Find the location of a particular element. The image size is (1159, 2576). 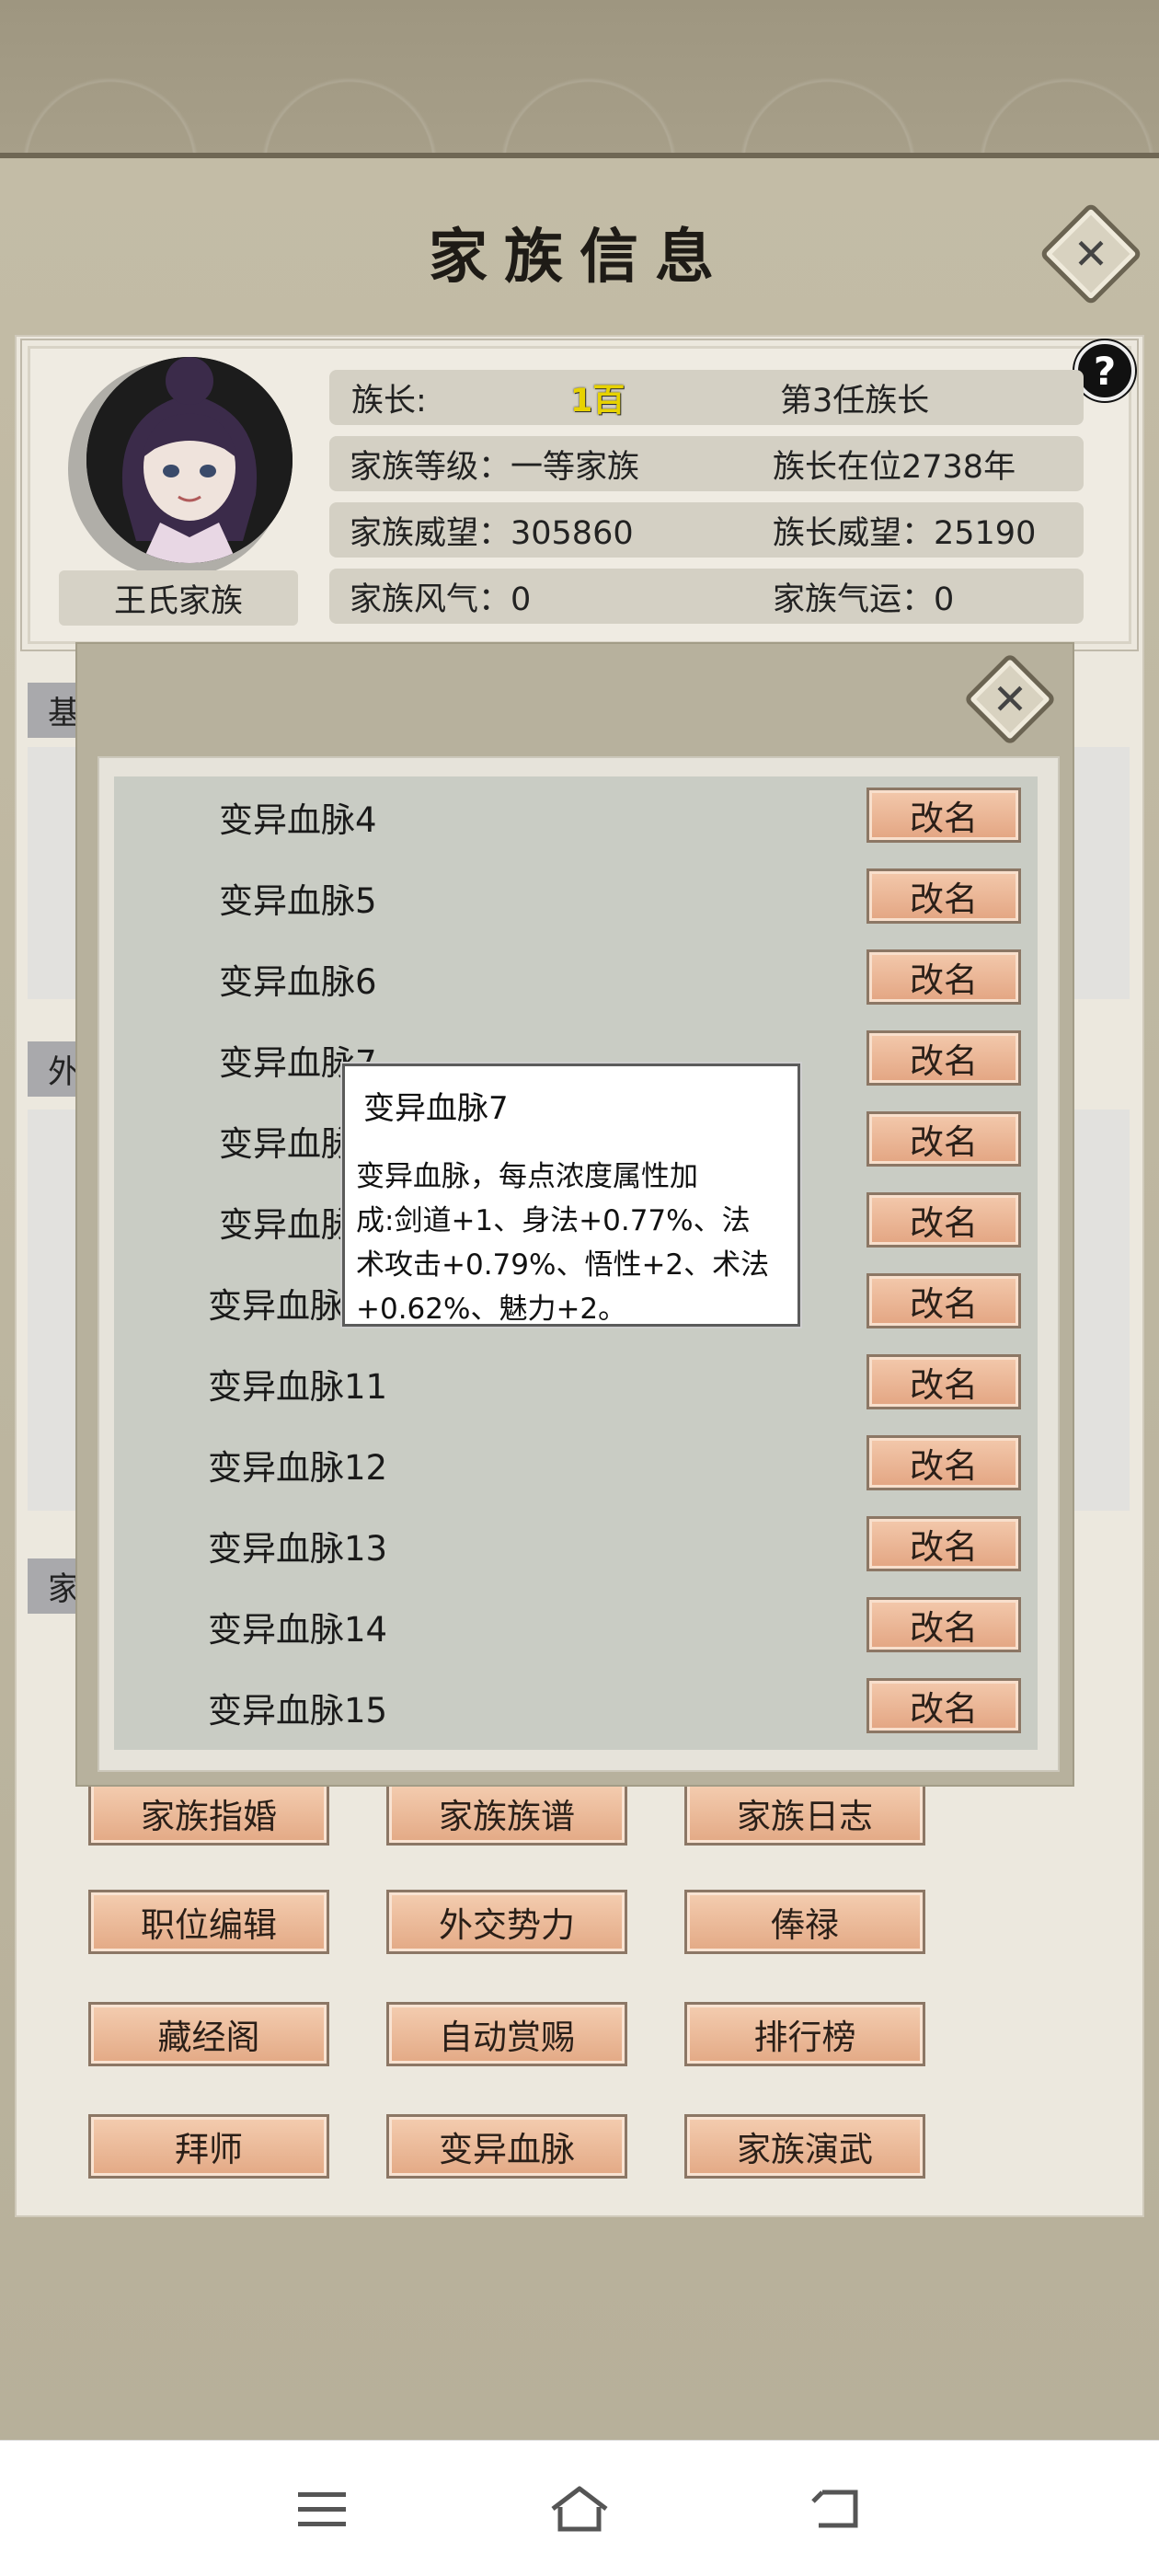

leader-prestige: 族长威望：25190 is located at coordinates (905, 533).